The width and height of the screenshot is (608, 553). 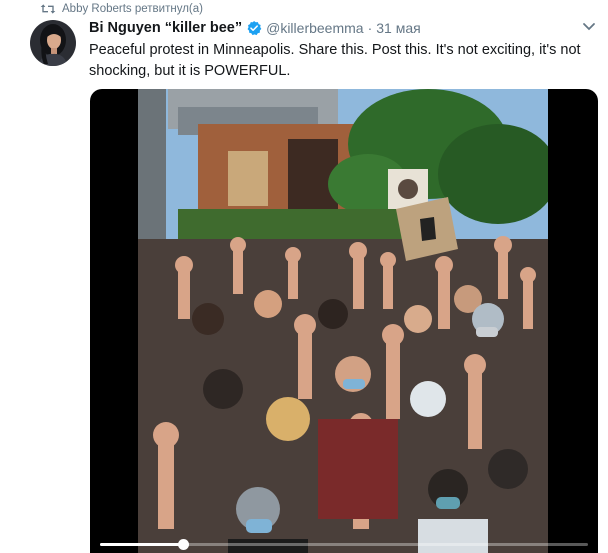 I want to click on video-progress-bar, so click(x=344, y=544).